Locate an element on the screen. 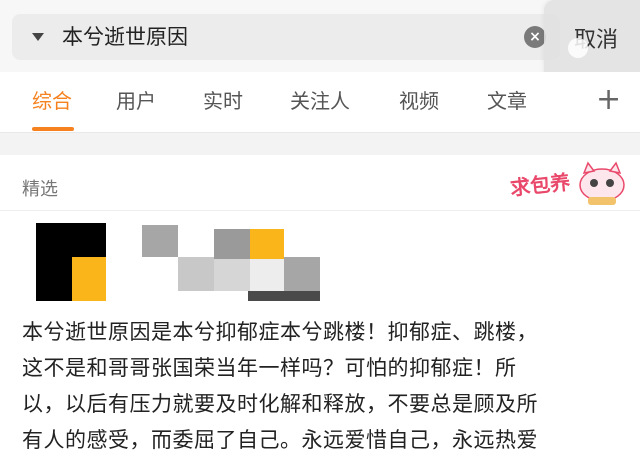  sticker-image: 求包养 is located at coordinates (569, 183).